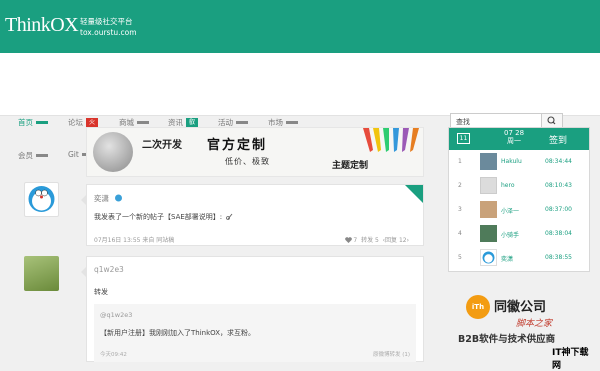 The image size is (600, 371). I want to click on checkin-row: 4 小骑手 08:38:04, so click(519, 234).